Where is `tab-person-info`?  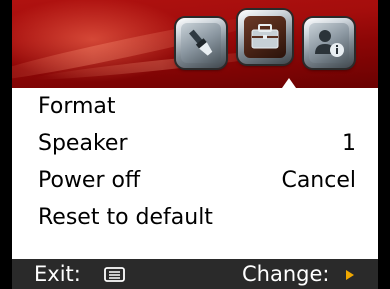
tab-person-info is located at coordinates (329, 43).